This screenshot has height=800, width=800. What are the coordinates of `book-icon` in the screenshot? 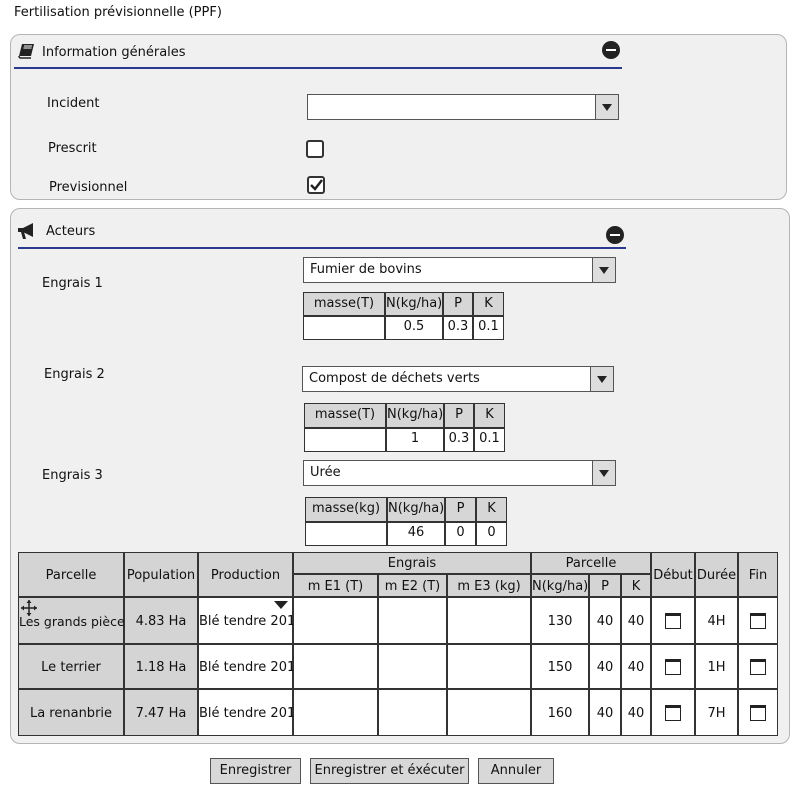 It's located at (27, 51).